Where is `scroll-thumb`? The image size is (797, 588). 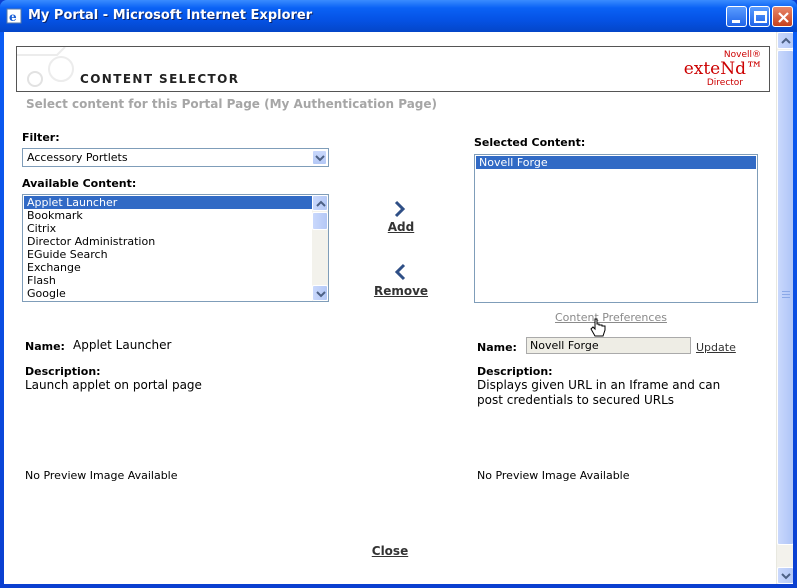 scroll-thumb is located at coordinates (320, 221).